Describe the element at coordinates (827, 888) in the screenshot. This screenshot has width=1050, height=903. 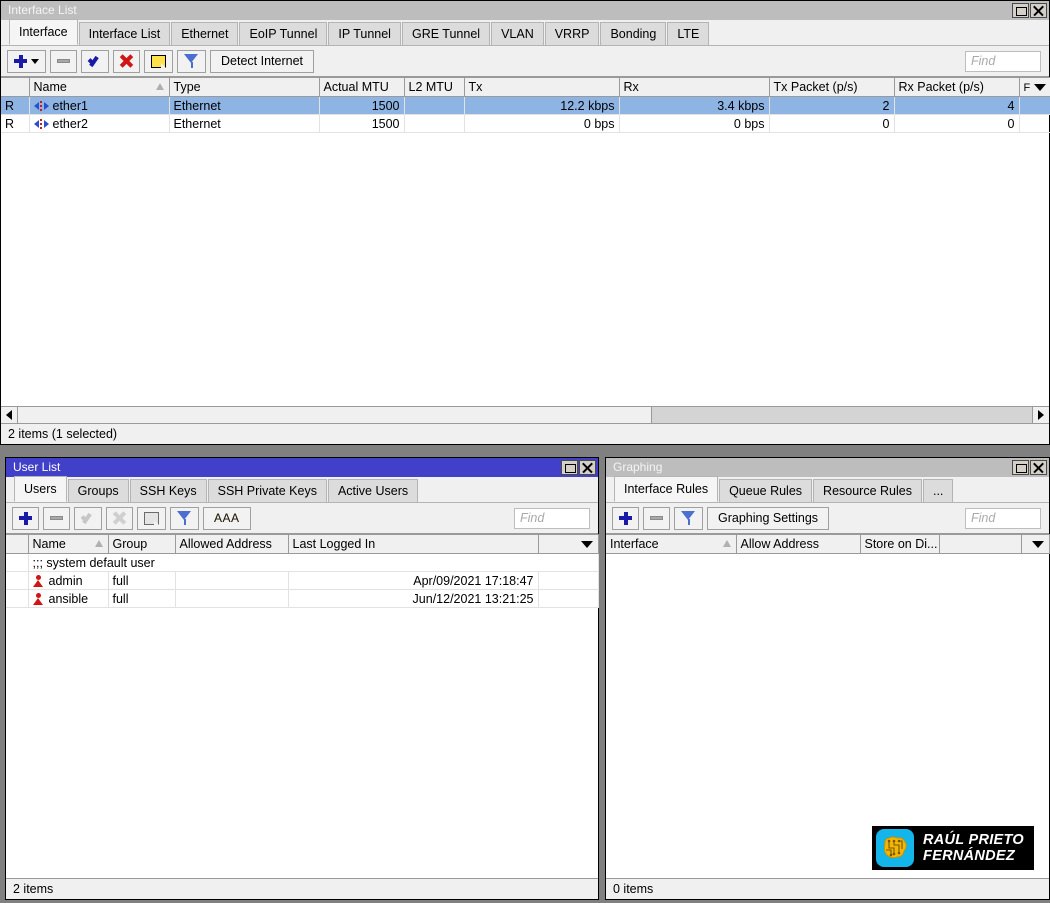
I see `graphing-status-bar: 0 items` at that location.